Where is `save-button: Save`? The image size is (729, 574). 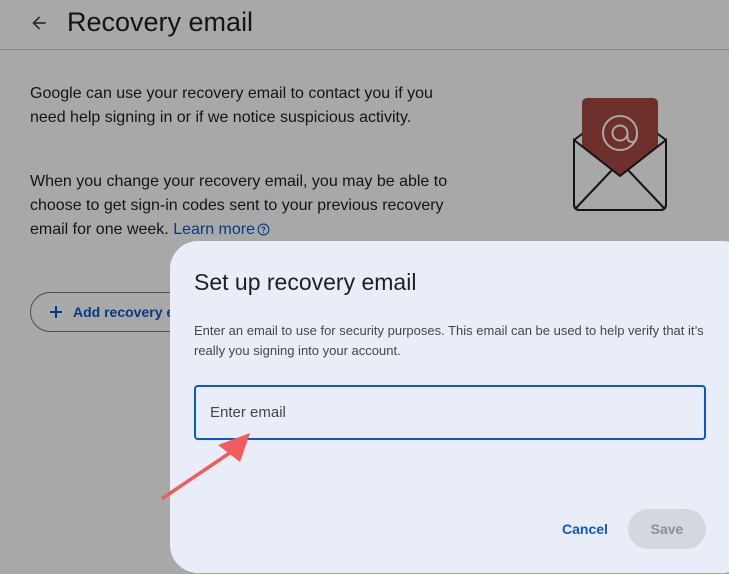 save-button: Save is located at coordinates (667, 529).